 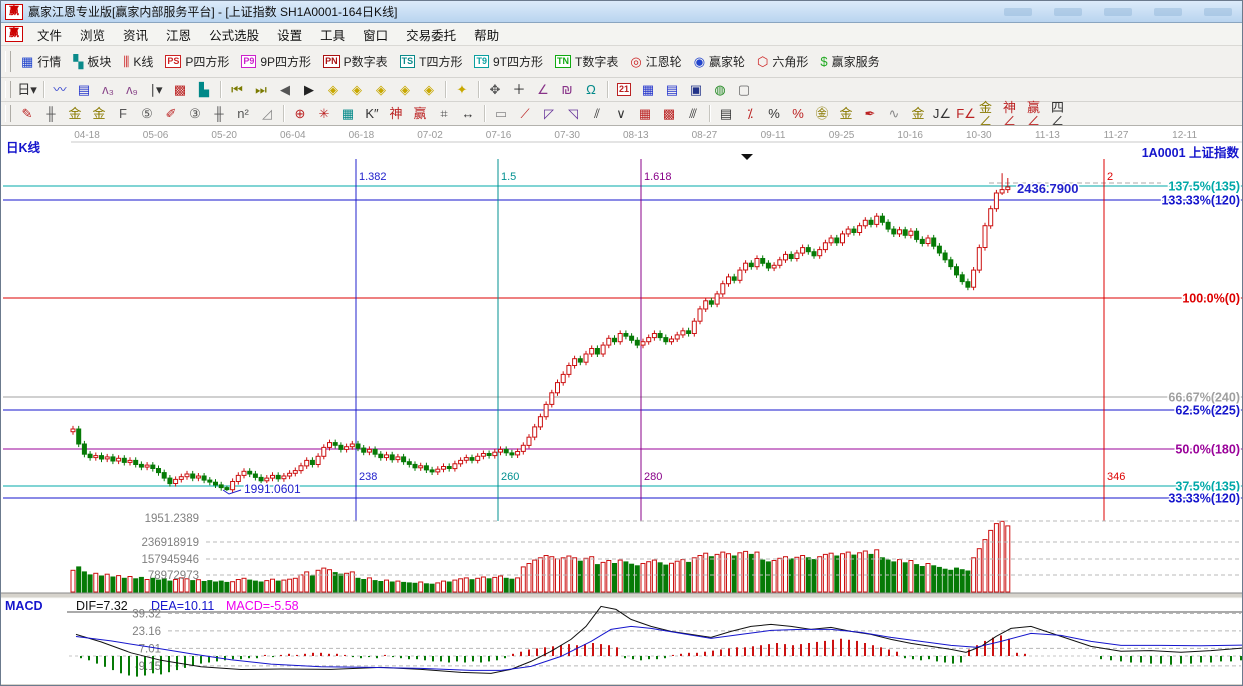 I want to click on zoom-out-diamond-button: ◈, so click(x=333, y=90).